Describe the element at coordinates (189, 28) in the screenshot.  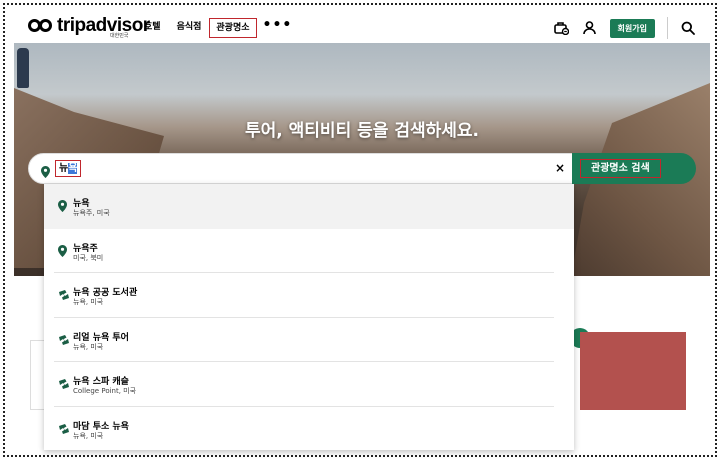
I see `nav-restaurants: 음식점` at that location.